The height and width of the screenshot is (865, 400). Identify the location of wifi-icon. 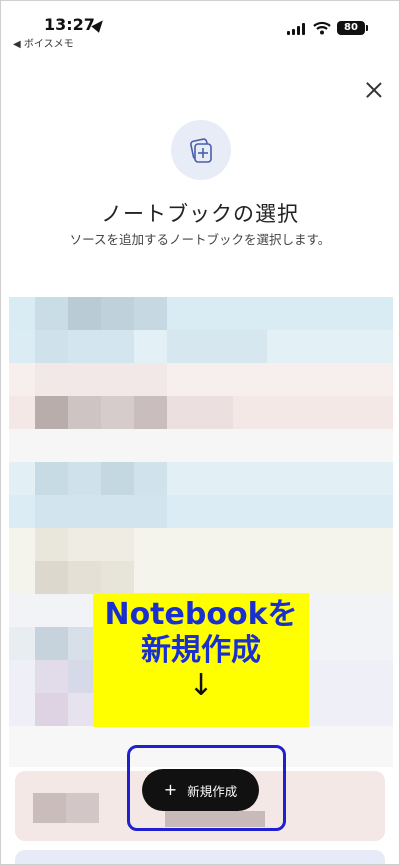
(322, 28).